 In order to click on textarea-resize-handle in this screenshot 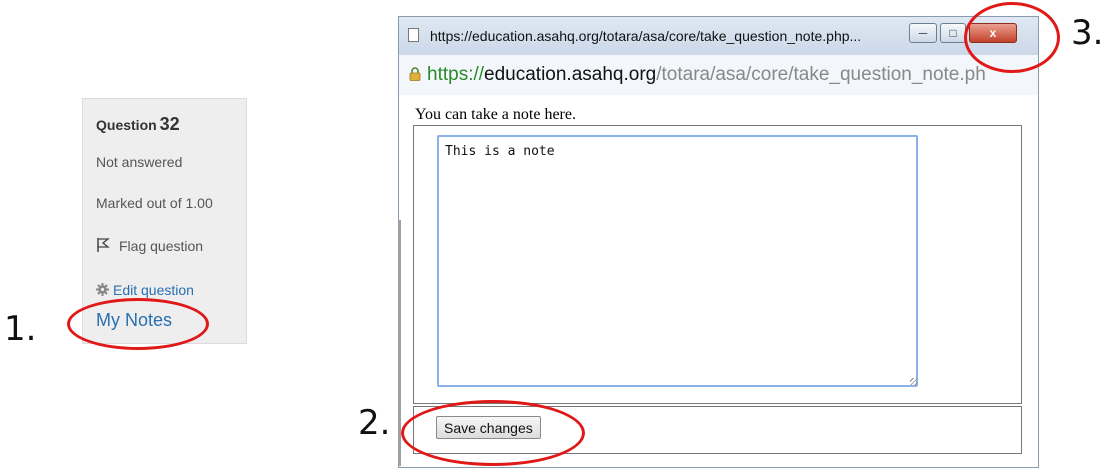, I will do `click(913, 381)`.